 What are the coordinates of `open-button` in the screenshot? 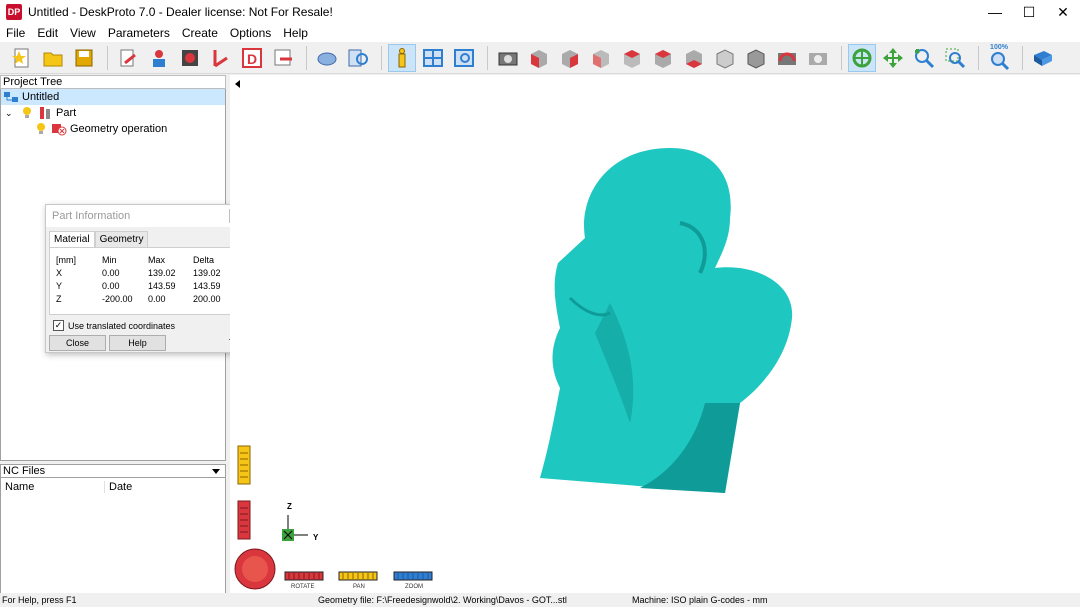 It's located at (53, 58).